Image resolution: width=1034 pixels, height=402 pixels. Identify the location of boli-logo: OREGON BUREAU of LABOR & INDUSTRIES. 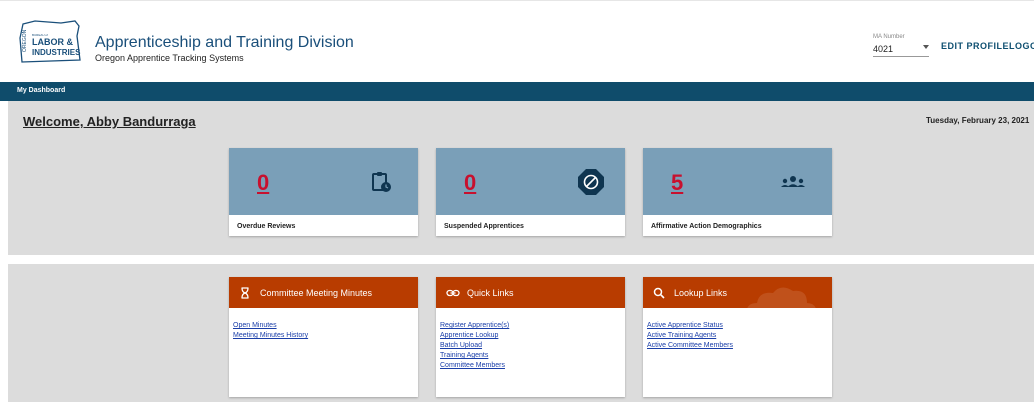
(50, 42).